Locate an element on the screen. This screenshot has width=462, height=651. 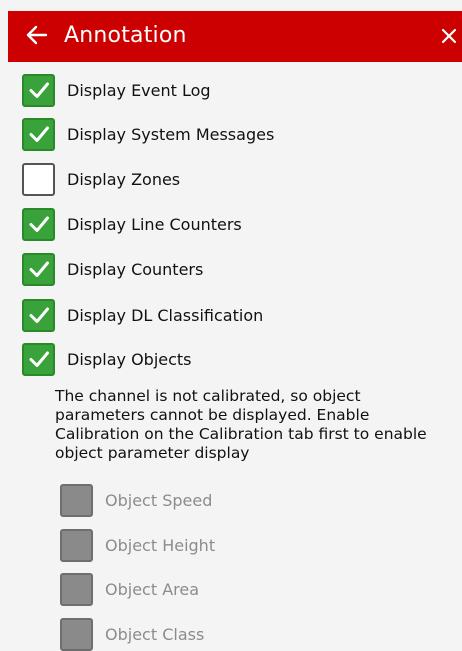
close-icon is located at coordinates (449, 36).